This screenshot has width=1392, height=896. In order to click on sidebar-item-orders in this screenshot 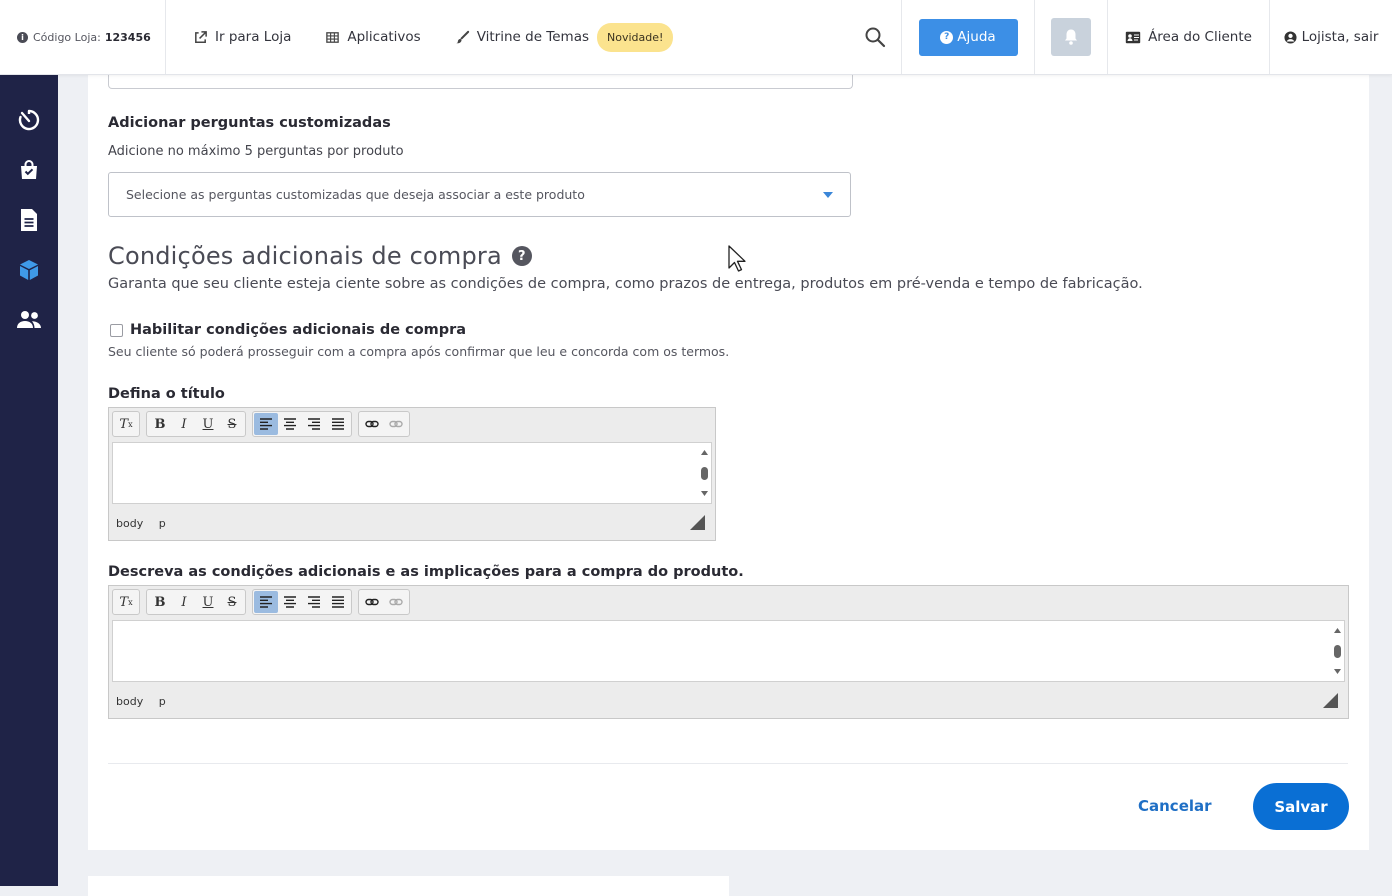, I will do `click(29, 170)`.